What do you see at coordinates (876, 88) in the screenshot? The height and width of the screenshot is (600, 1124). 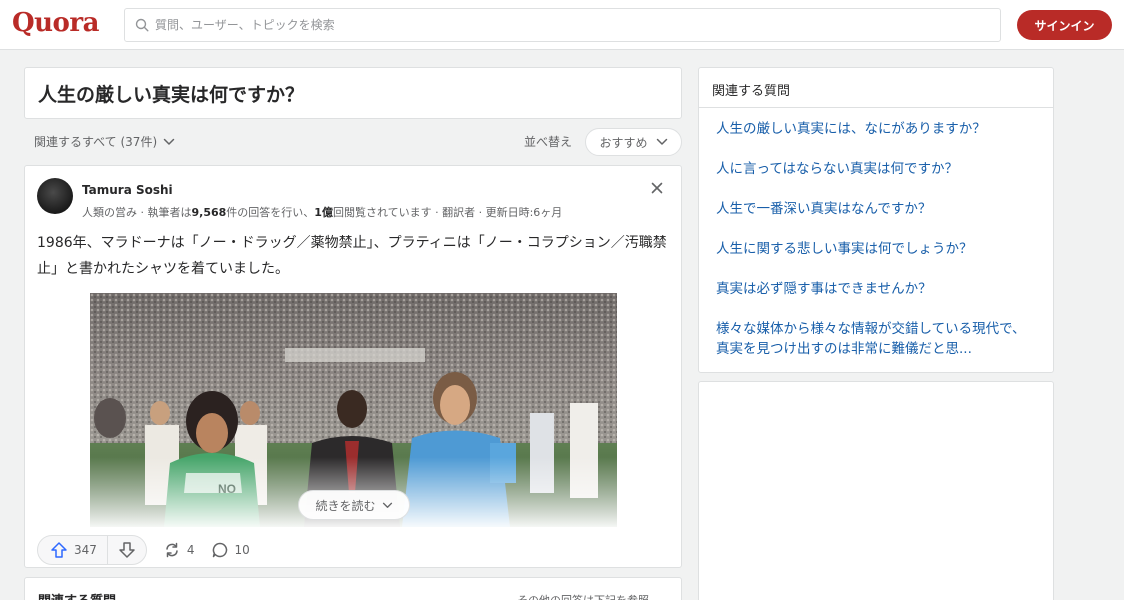 I see `sidebar-header: 関連する質問` at bounding box center [876, 88].